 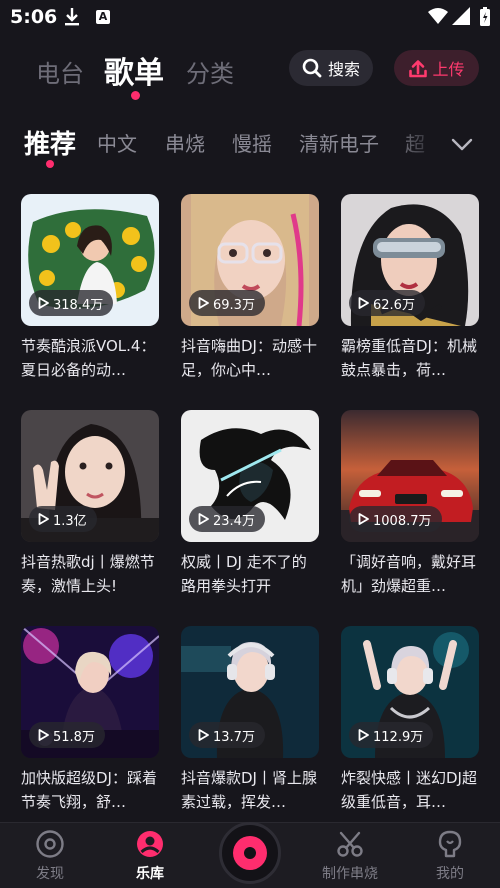 I want to click on signal-icon, so click(x=461, y=16).